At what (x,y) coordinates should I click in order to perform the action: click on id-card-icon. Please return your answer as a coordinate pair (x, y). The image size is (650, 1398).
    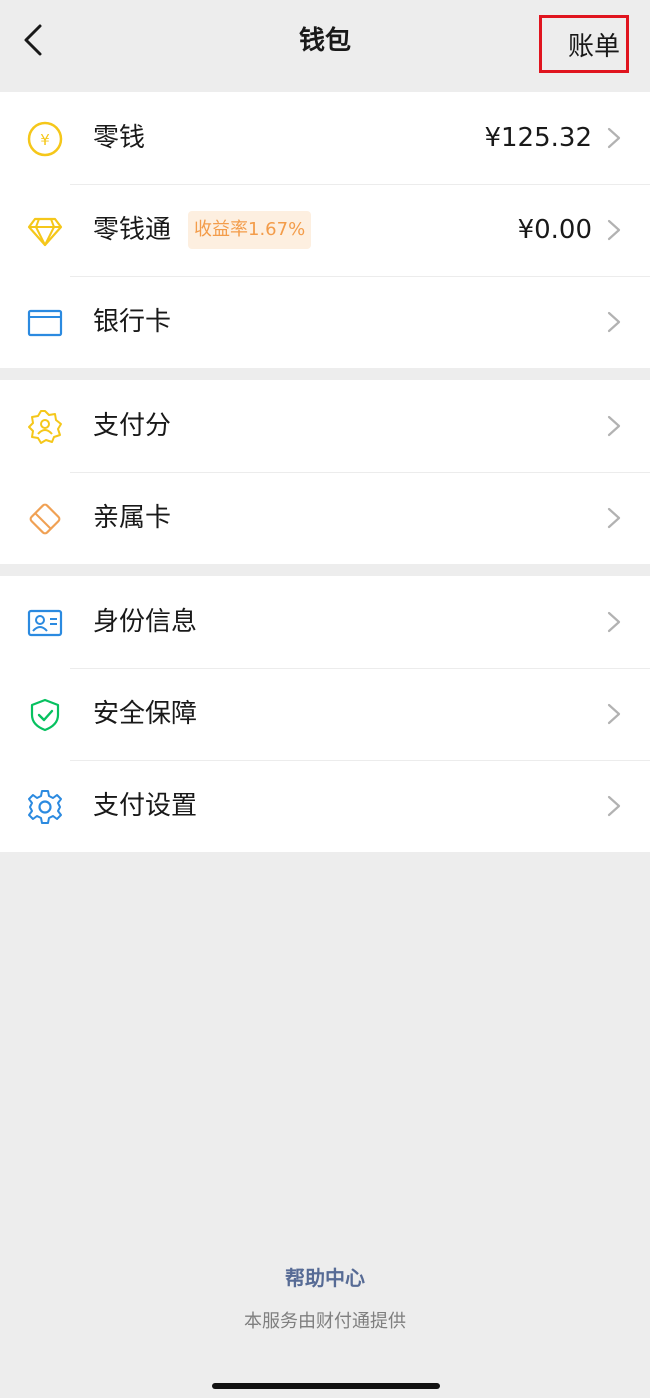
    Looking at the image, I should click on (45, 623).